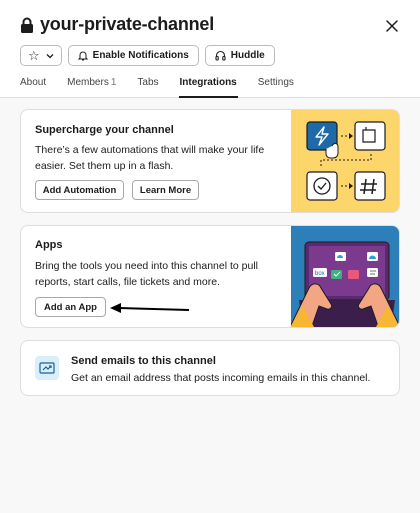 This screenshot has height=513, width=420. What do you see at coordinates (41, 55) in the screenshot?
I see `star-menu-button: ☆` at bounding box center [41, 55].